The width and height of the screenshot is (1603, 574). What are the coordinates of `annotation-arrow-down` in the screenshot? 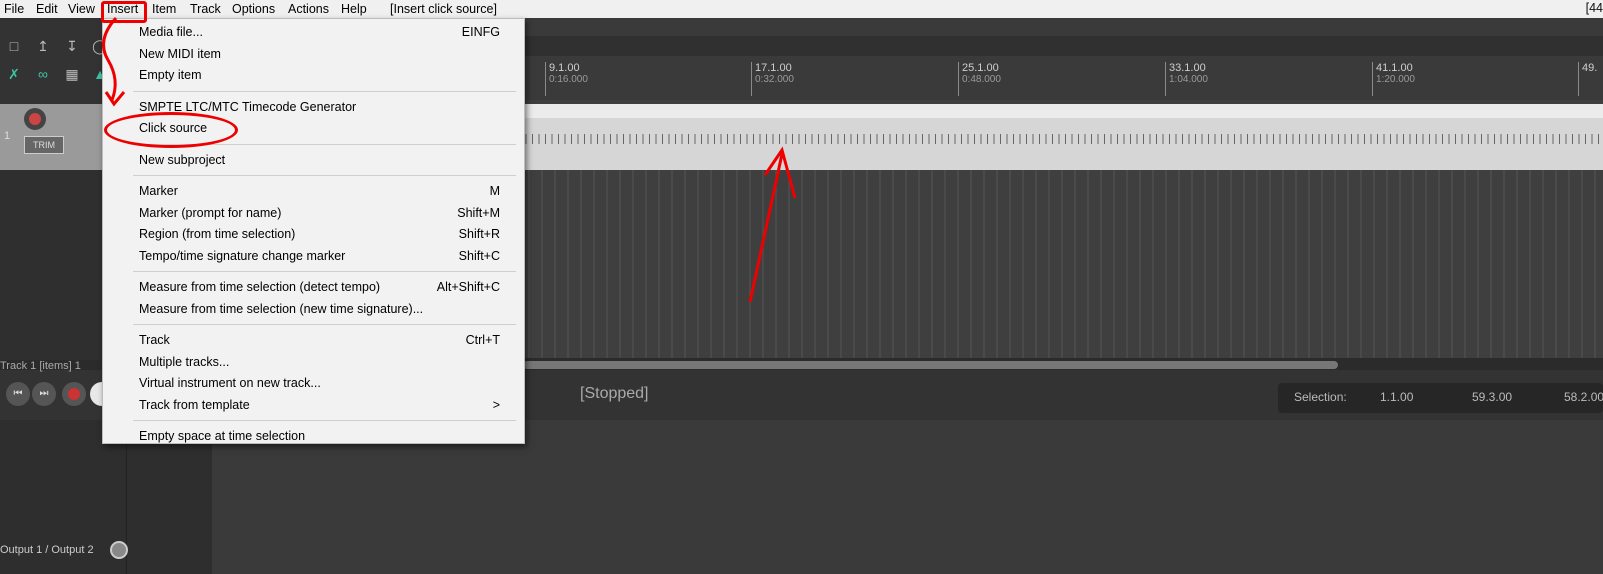 It's located at (110, 58).